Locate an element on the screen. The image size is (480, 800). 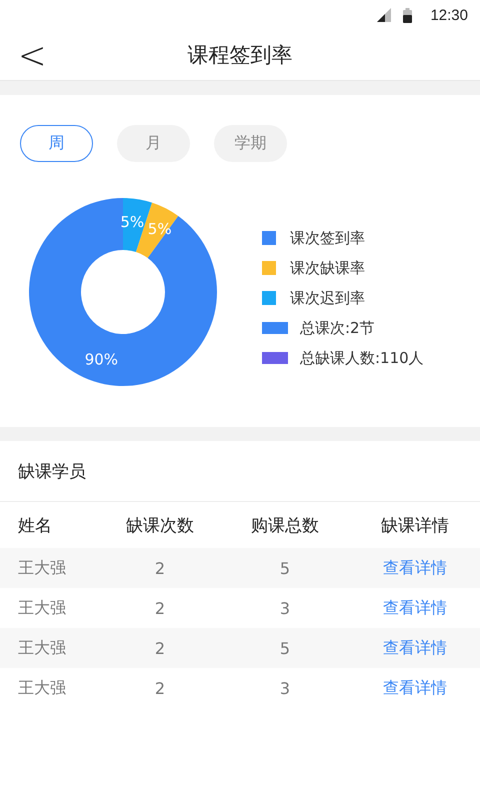
slice-label: 5% is located at coordinates (132, 221).